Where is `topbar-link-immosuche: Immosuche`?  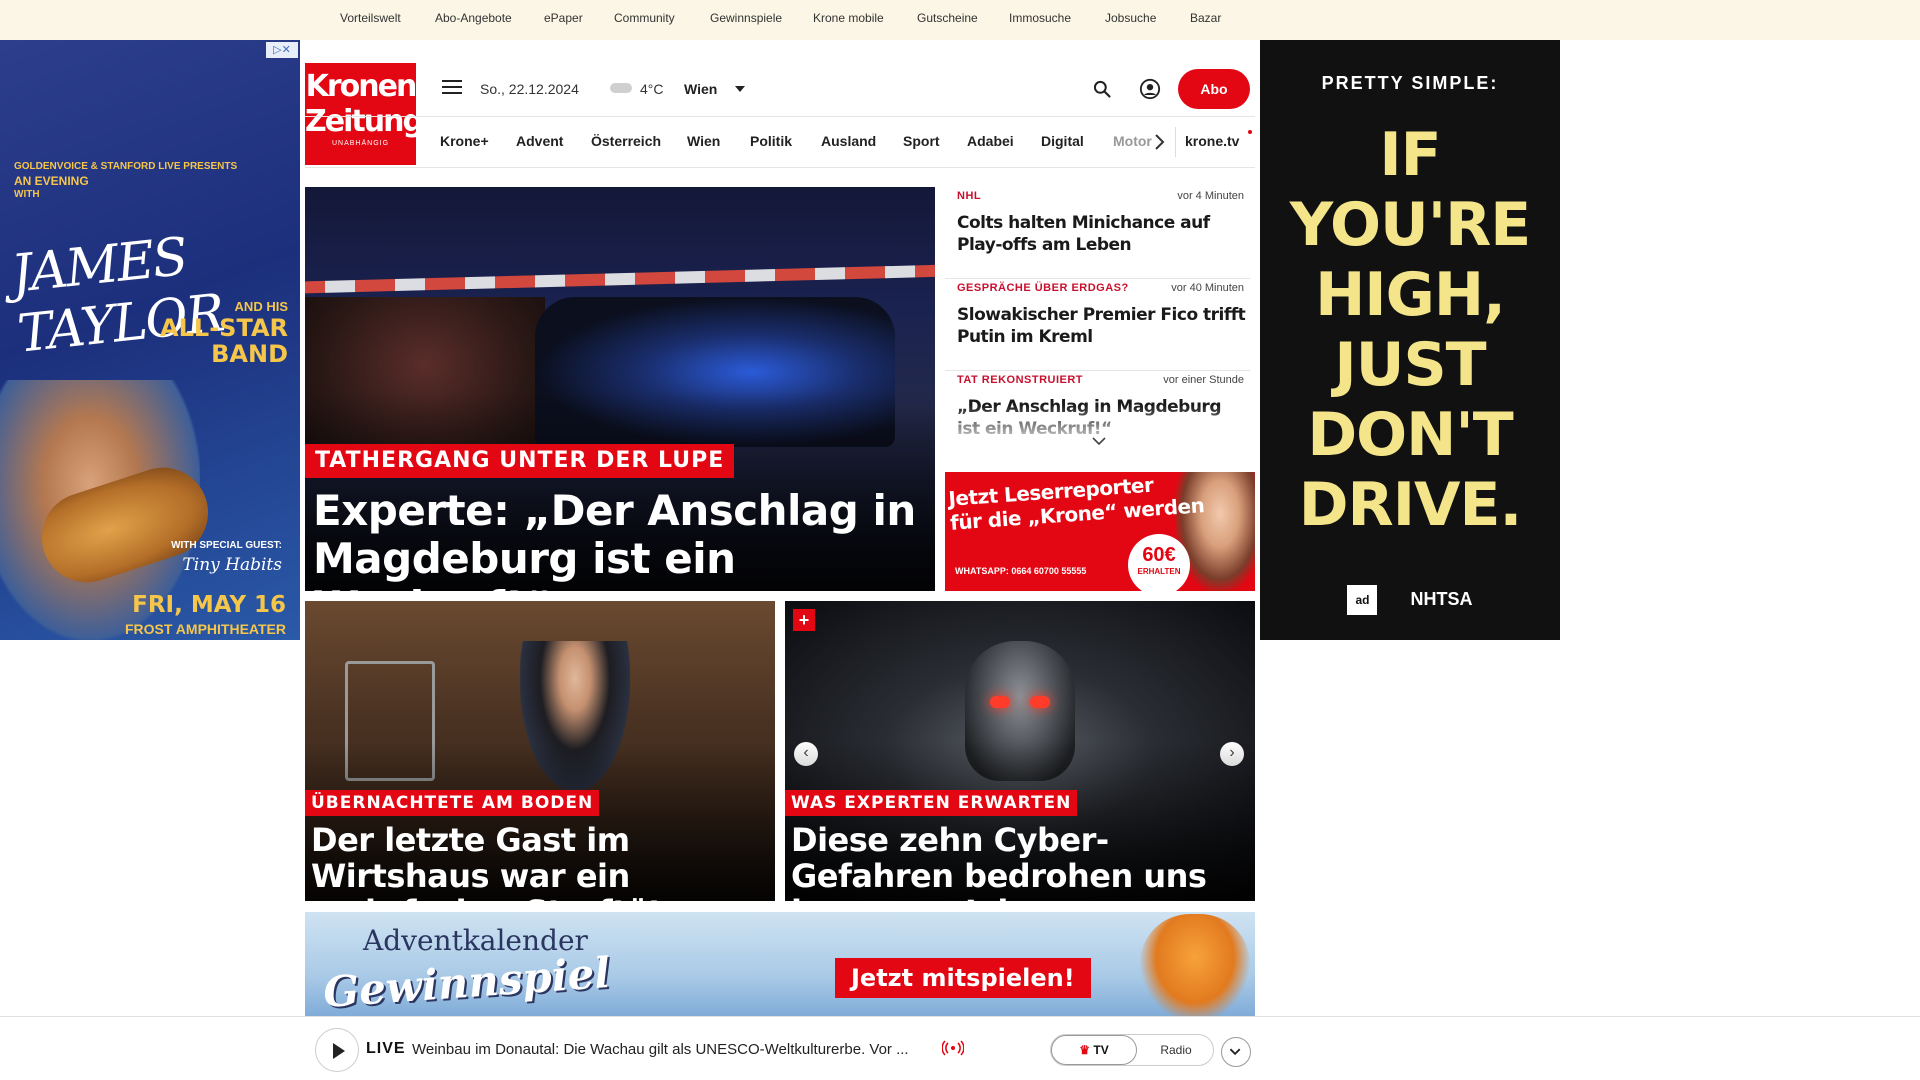 topbar-link-immosuche: Immosuche is located at coordinates (1040, 18).